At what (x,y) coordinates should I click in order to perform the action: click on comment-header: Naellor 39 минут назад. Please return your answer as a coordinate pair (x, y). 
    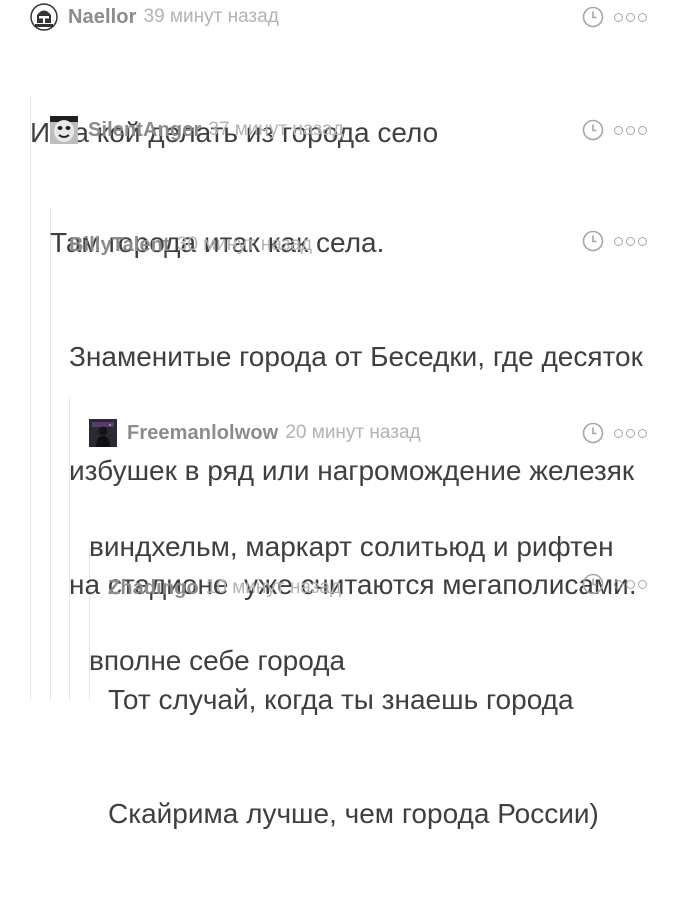
    Looking at the image, I should click on (154, 17).